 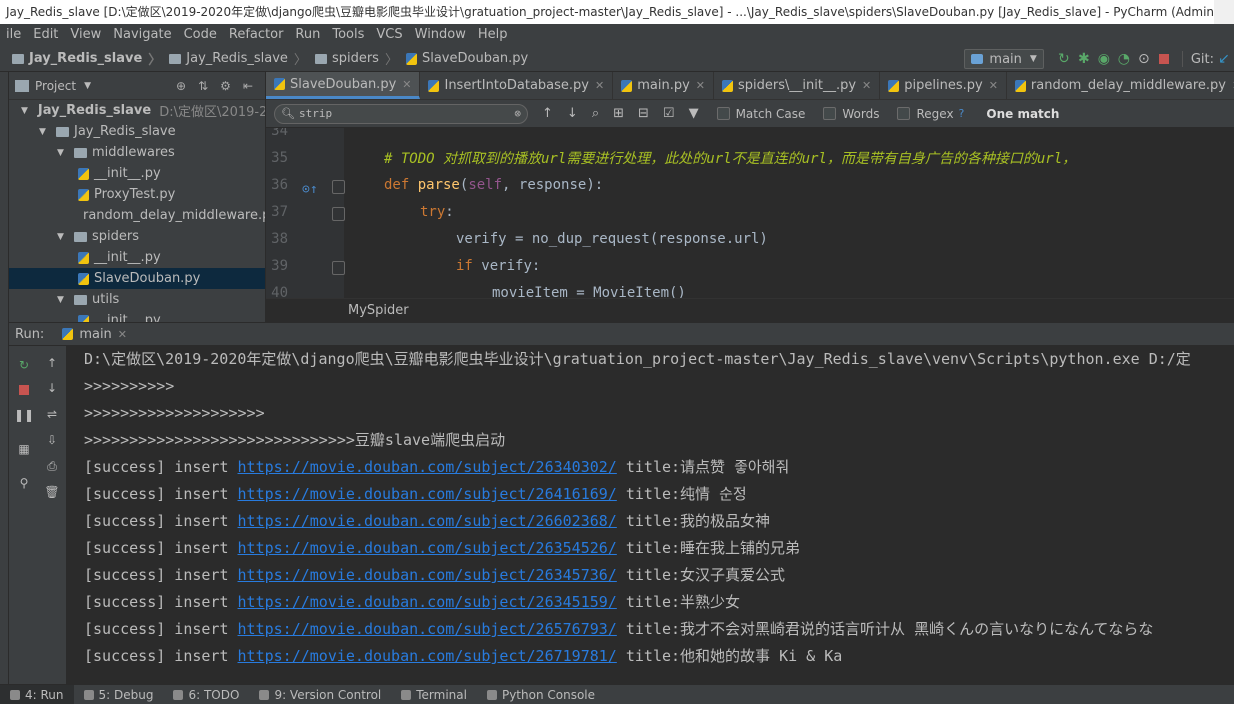 I want to click on attach-icon: ⊙, so click(x=1144, y=59).